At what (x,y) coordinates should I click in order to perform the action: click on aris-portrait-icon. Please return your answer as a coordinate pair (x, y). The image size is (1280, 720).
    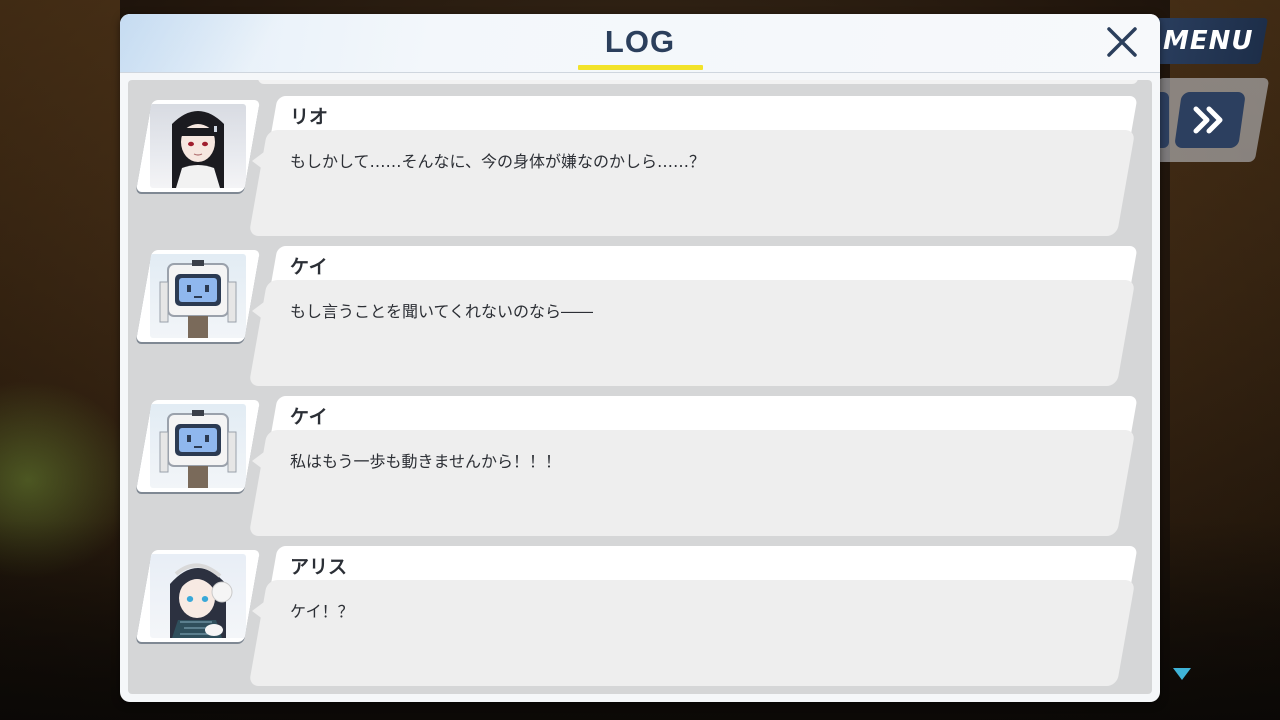
    Looking at the image, I should click on (201, 600).